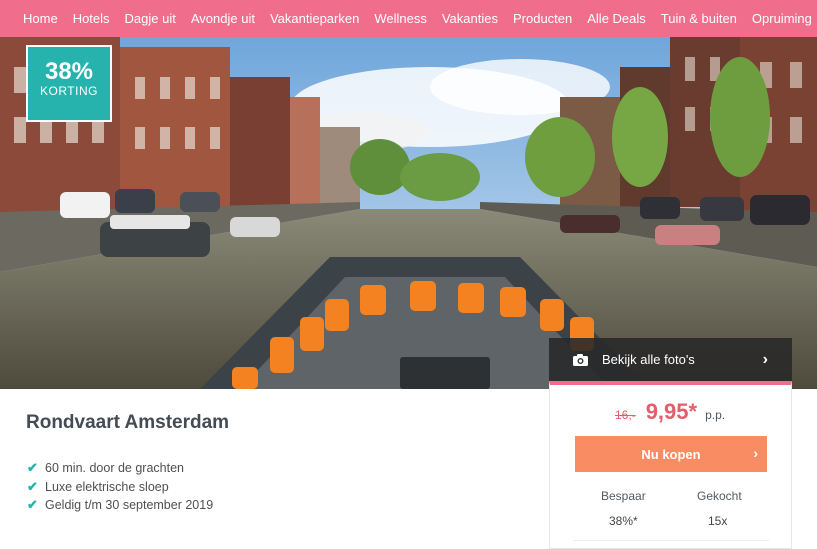 The width and height of the screenshot is (817, 549). What do you see at coordinates (114, 468) in the screenshot?
I see `feature-text: 60 min. door de grachten` at bounding box center [114, 468].